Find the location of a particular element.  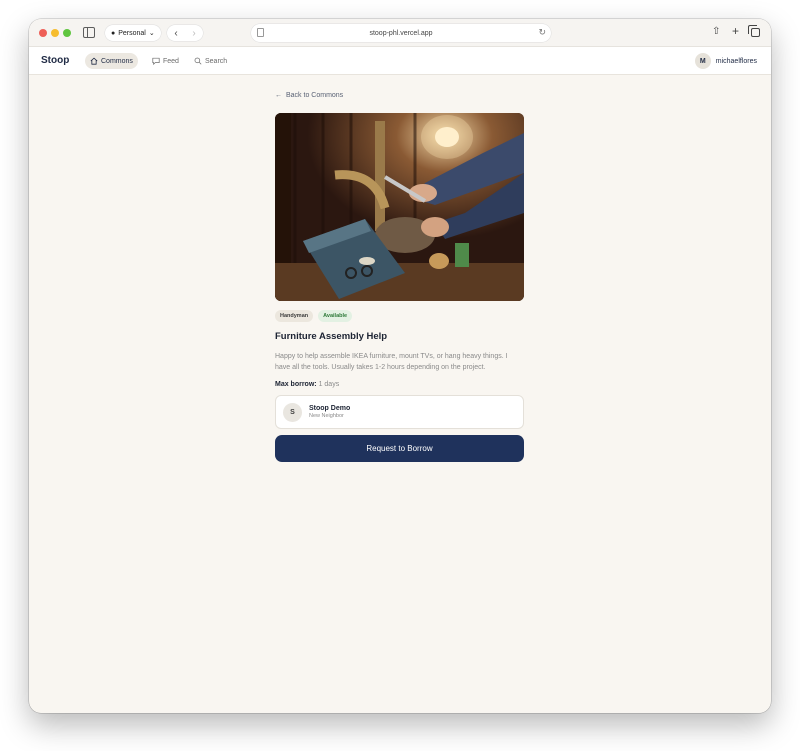

back-link-label: Back to Commons is located at coordinates (315, 95).